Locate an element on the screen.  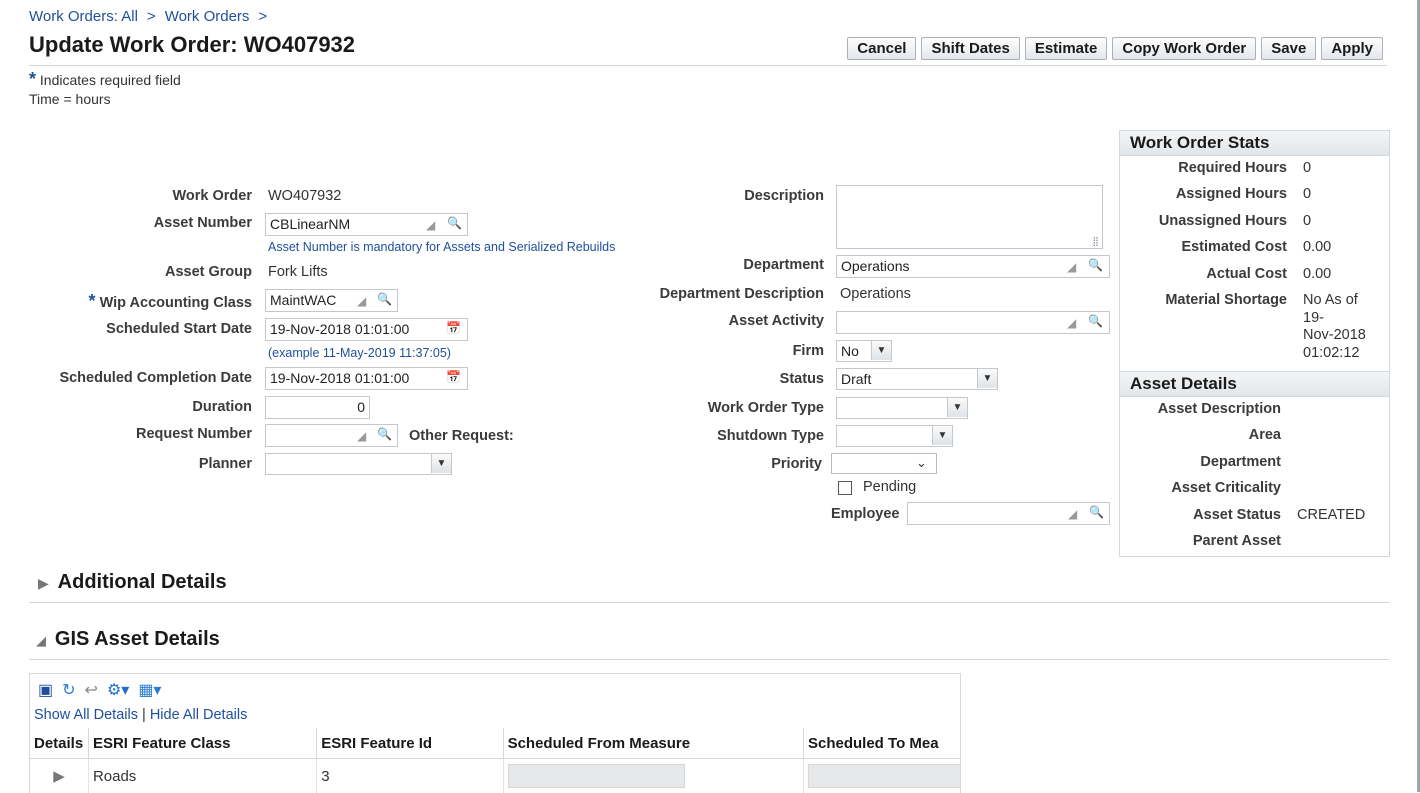
breadcrumb-work-orders: Work Orders is located at coordinates (207, 16).